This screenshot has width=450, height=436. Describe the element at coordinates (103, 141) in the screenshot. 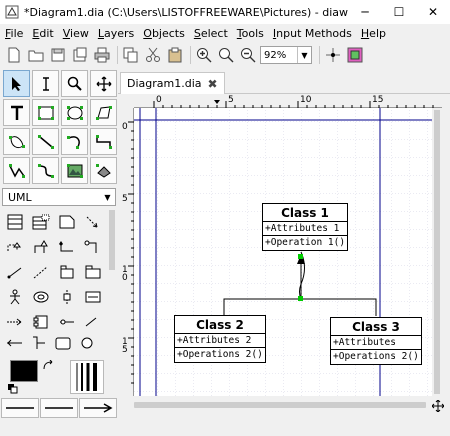

I see `zigzag-tool` at that location.